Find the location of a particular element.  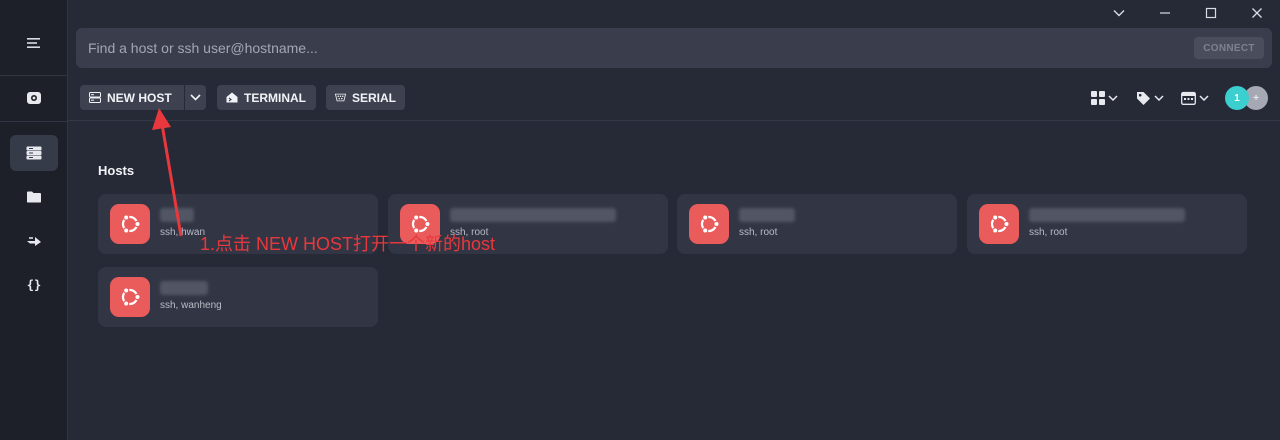

maximize-icon is located at coordinates (1211, 13).